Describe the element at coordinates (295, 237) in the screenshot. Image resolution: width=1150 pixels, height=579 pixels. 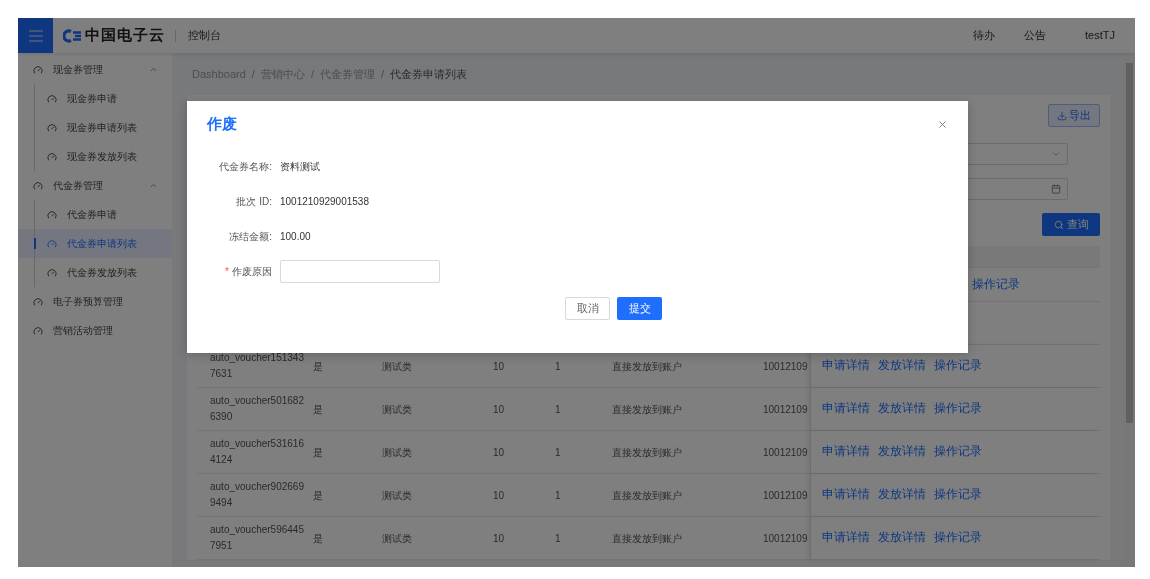
I see `field-value: 100.00` at that location.